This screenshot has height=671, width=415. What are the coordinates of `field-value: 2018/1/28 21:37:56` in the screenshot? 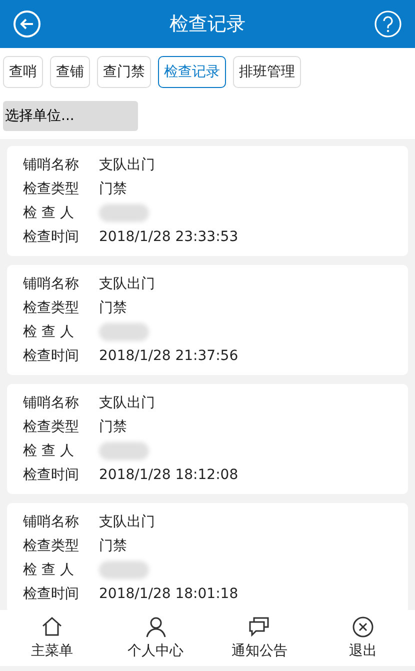 It's located at (168, 356).